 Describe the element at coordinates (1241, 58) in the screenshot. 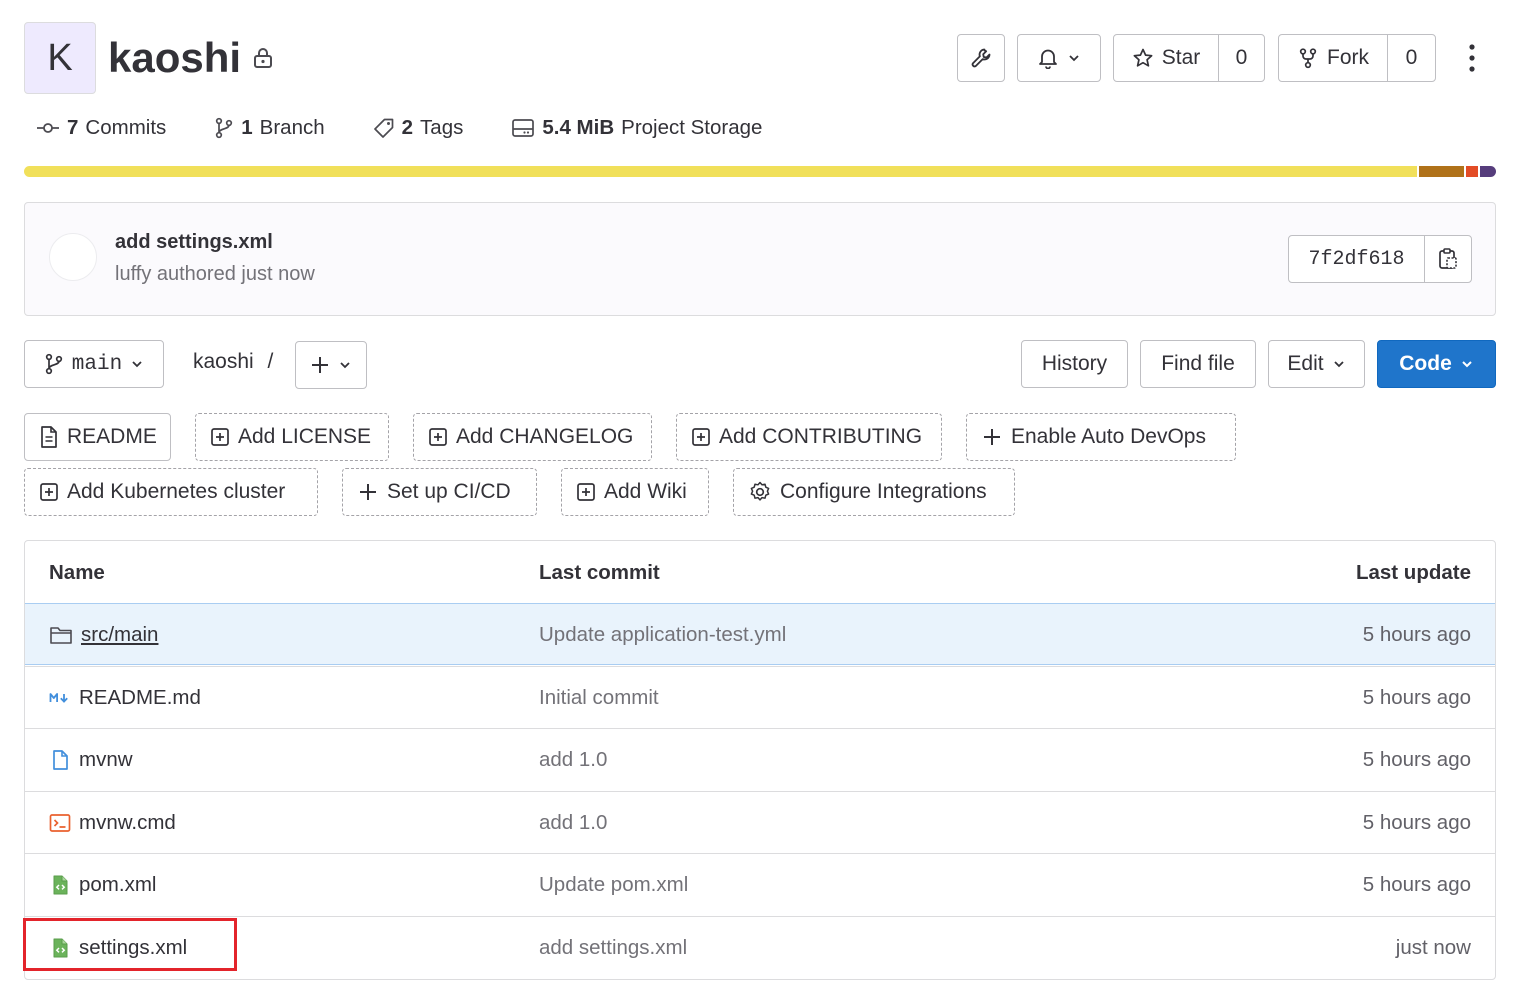

I see `star-count: 0` at that location.